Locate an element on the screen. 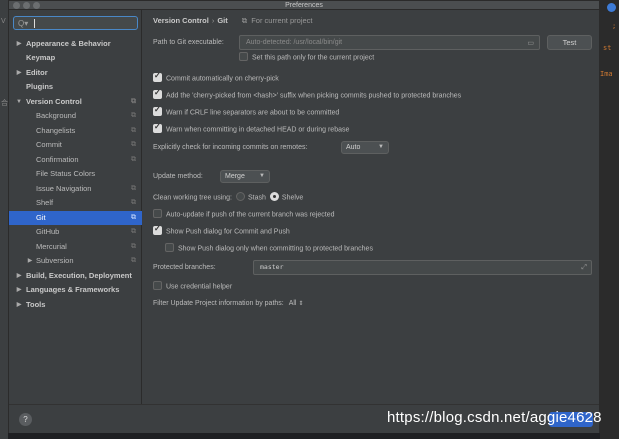 The width and height of the screenshot is (619, 439). commit-on-cherry-pick-checkbox is located at coordinates (157, 76).